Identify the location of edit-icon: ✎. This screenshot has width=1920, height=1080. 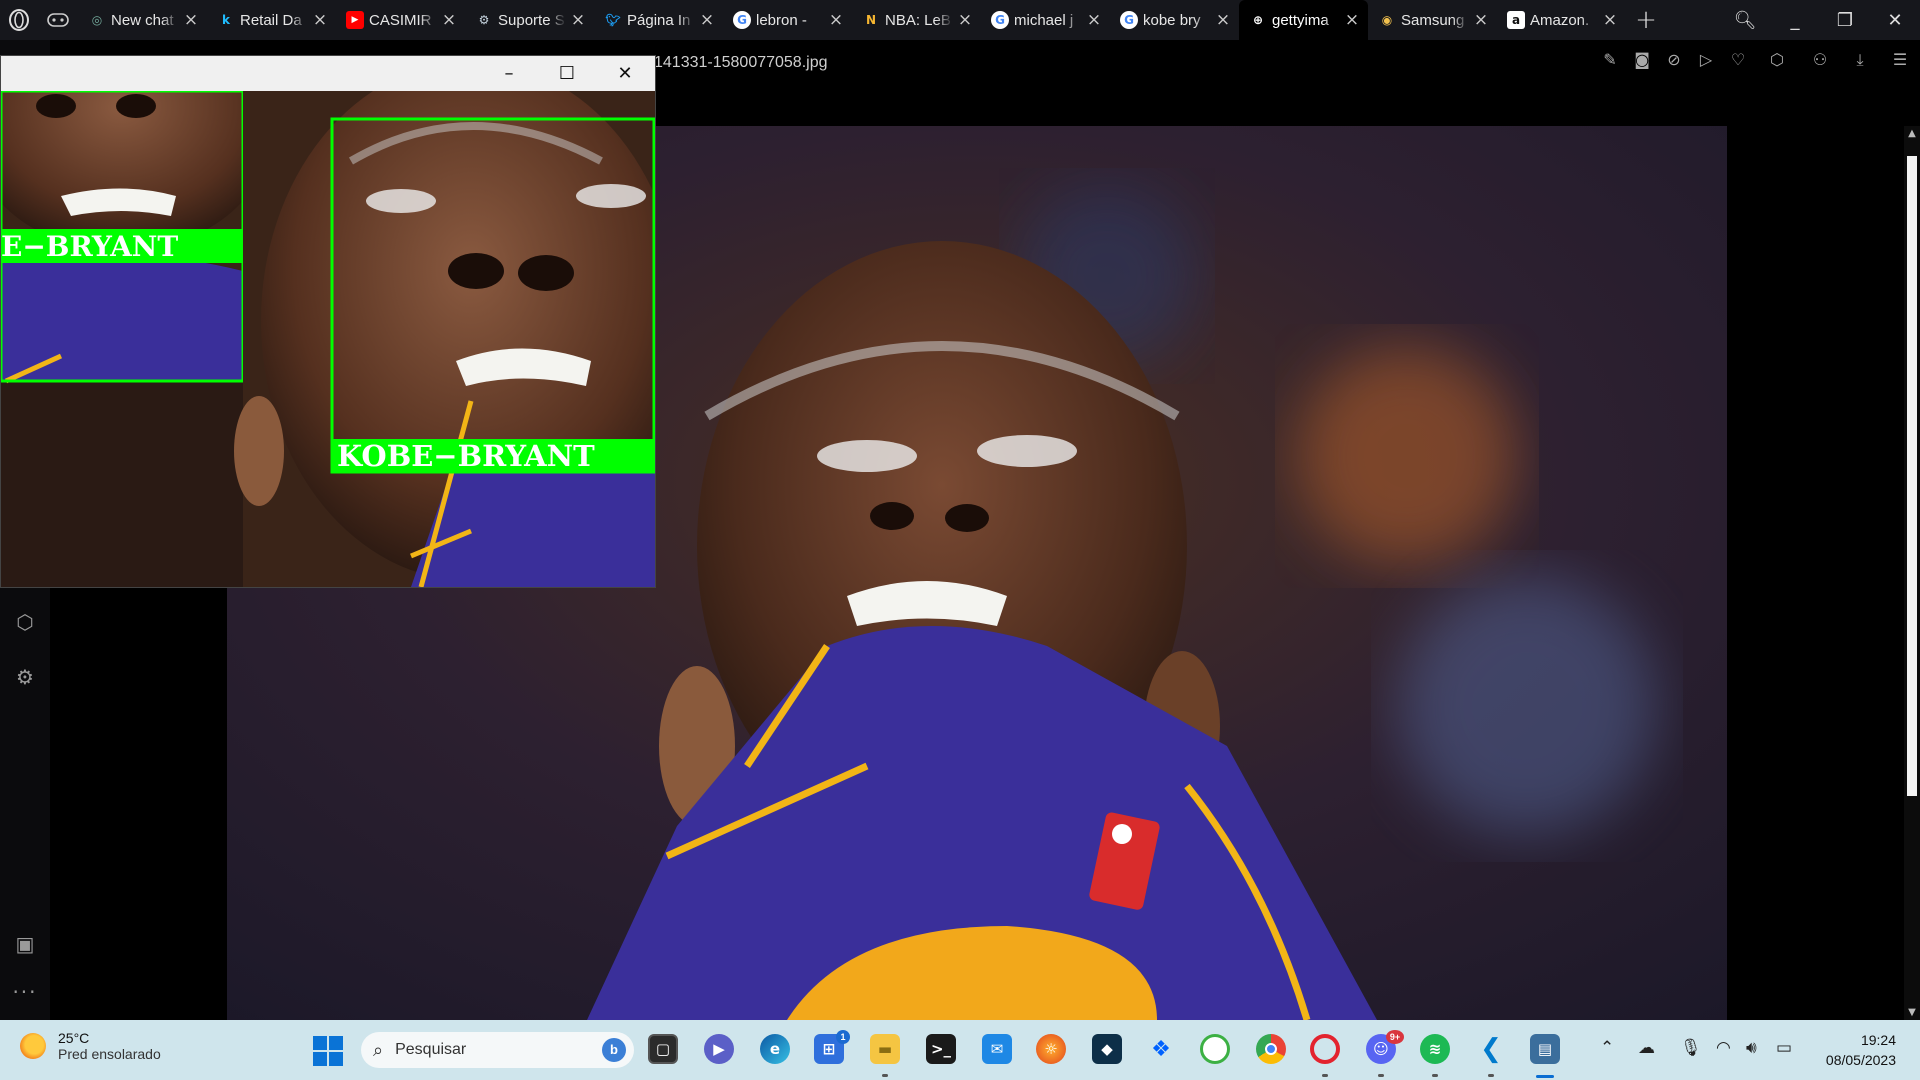
(1610, 60).